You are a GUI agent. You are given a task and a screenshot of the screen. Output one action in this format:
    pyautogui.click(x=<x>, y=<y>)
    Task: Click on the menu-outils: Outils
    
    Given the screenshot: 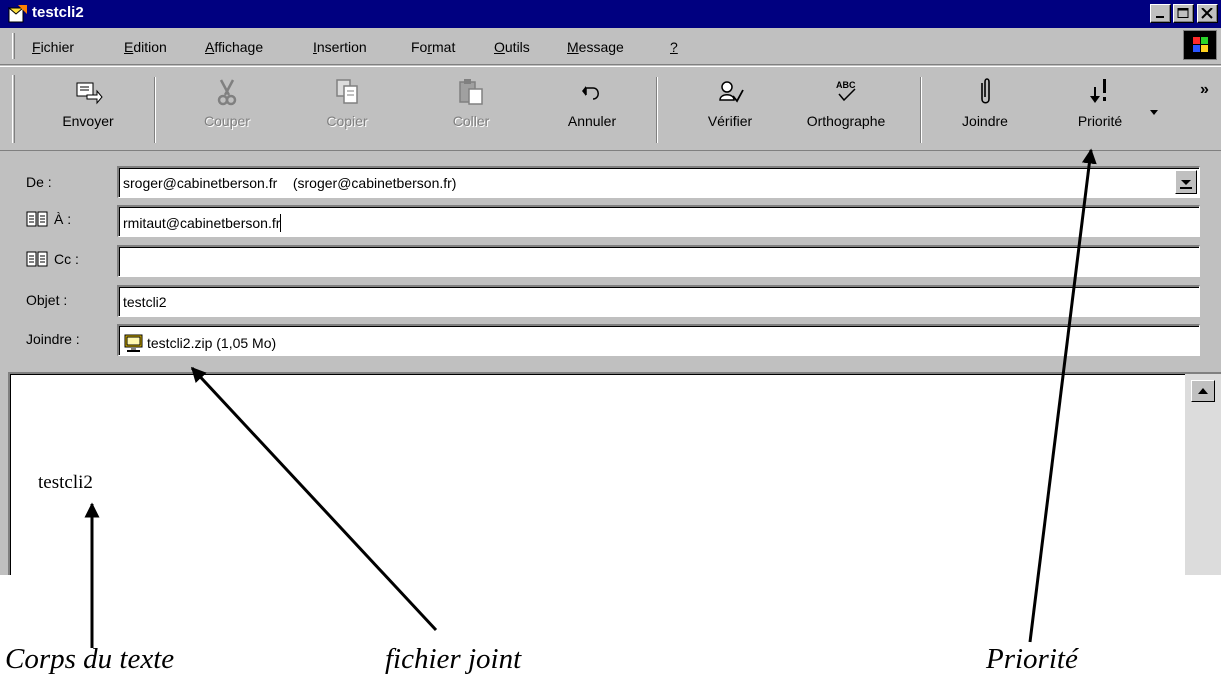 What is the action you would take?
    pyautogui.click(x=512, y=47)
    